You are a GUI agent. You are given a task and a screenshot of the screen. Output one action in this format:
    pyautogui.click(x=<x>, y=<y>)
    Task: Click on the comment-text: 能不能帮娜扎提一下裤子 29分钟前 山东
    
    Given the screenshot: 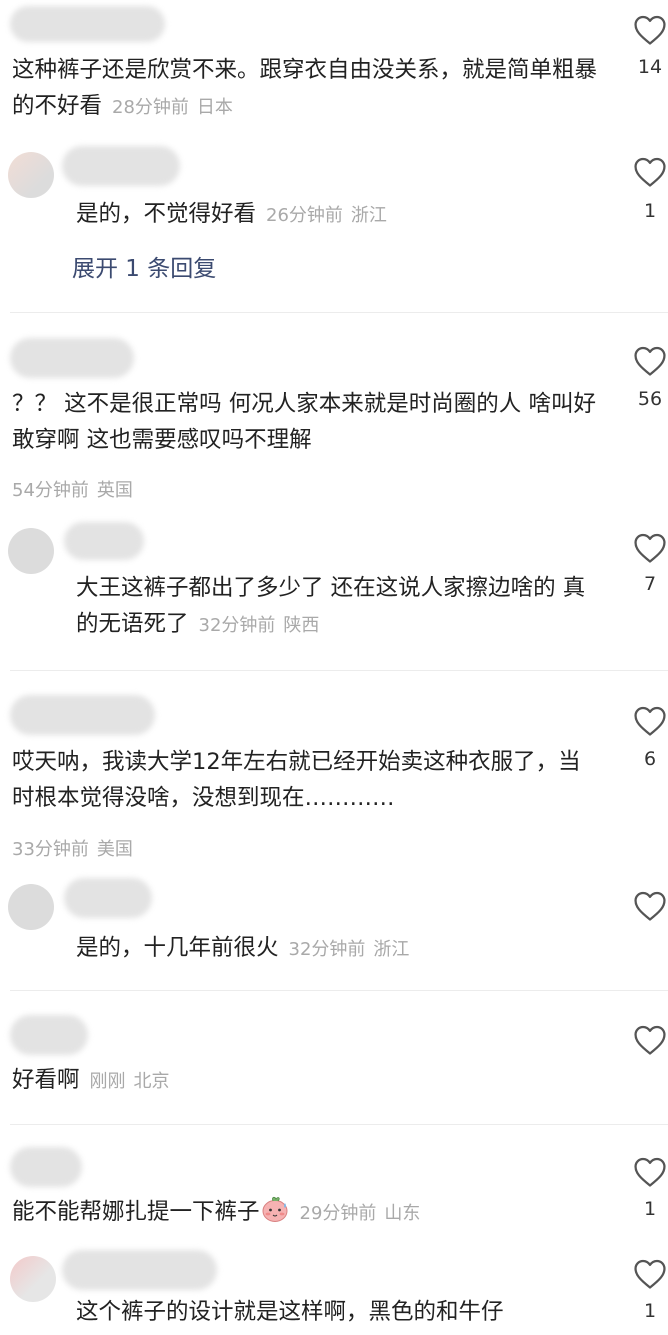 What is the action you would take?
    pyautogui.click(x=307, y=1213)
    